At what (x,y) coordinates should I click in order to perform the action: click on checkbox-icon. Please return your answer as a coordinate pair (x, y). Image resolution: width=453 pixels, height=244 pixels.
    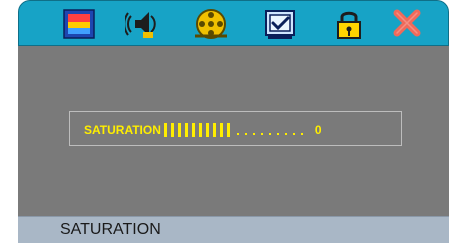
    Looking at the image, I should click on (280, 24).